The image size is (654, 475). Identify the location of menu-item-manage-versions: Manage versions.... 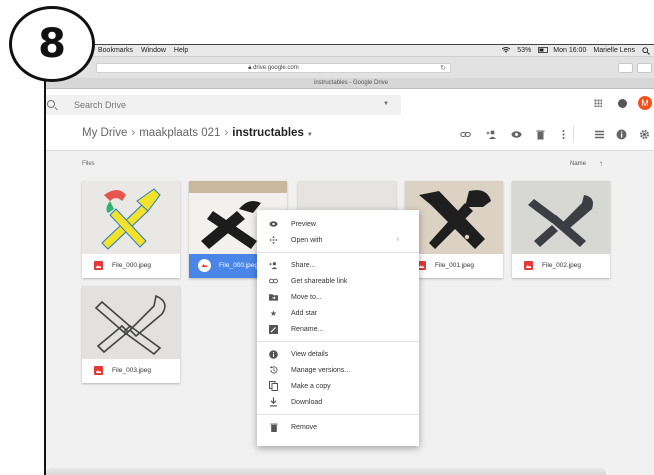
(338, 370).